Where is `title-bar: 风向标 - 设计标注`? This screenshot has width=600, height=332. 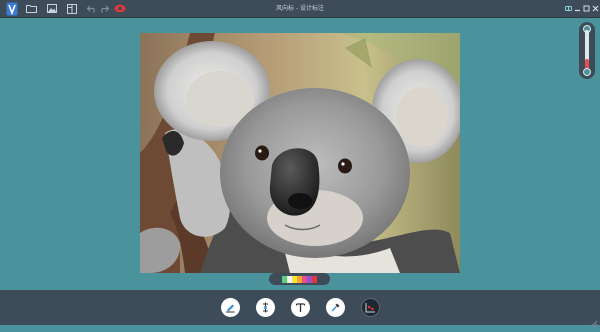 title-bar: 风向标 - 设计标注 is located at coordinates (300, 9).